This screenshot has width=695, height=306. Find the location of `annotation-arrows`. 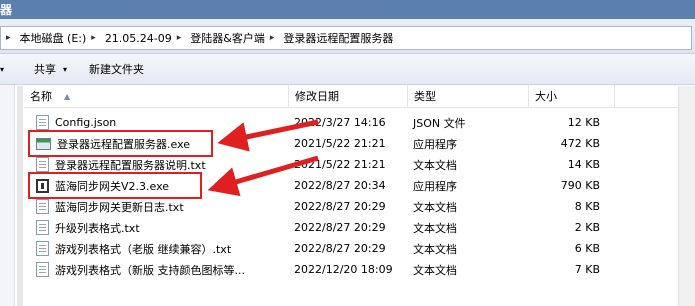

annotation-arrows is located at coordinates (263, 158).